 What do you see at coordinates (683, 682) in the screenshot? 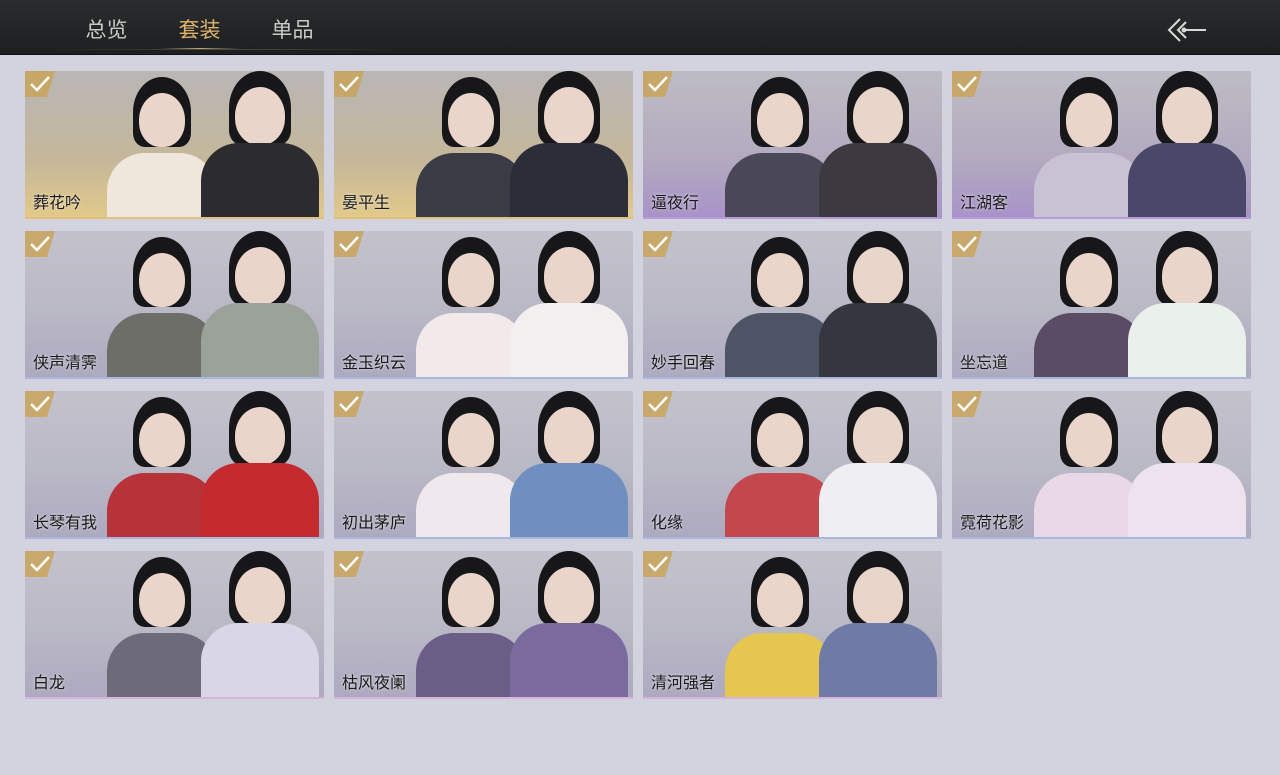
I see `outfit-name: 清河强者` at bounding box center [683, 682].